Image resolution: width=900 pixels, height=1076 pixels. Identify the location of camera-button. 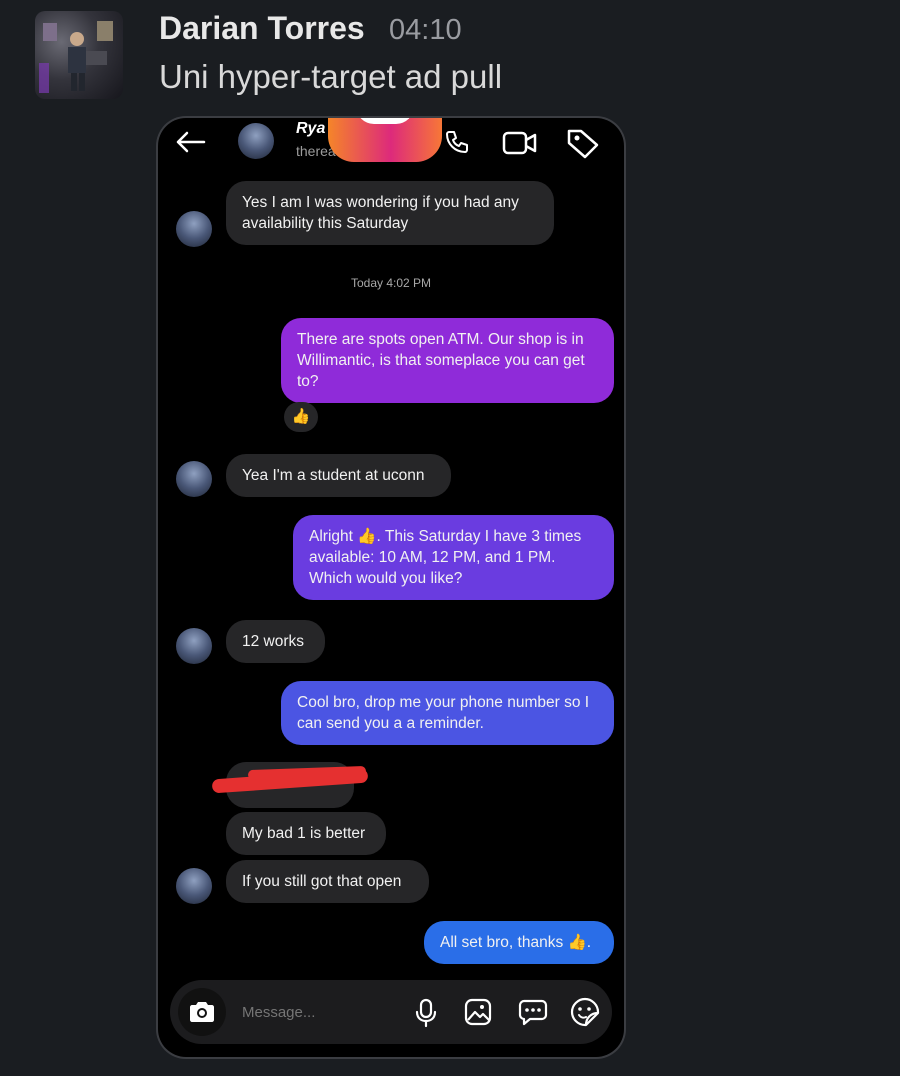
(202, 1012).